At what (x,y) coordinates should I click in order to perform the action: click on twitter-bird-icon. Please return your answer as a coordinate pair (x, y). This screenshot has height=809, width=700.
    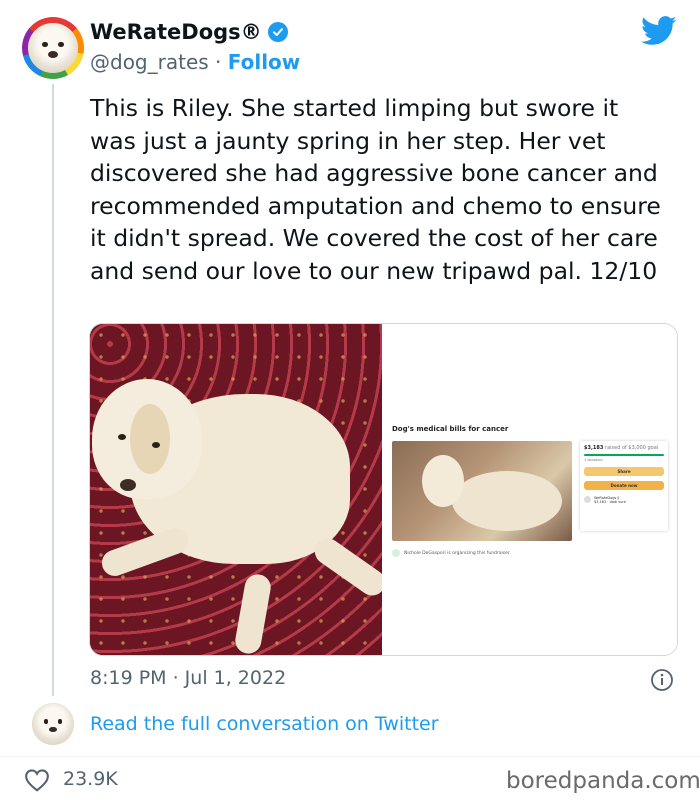
    Looking at the image, I should click on (659, 31).